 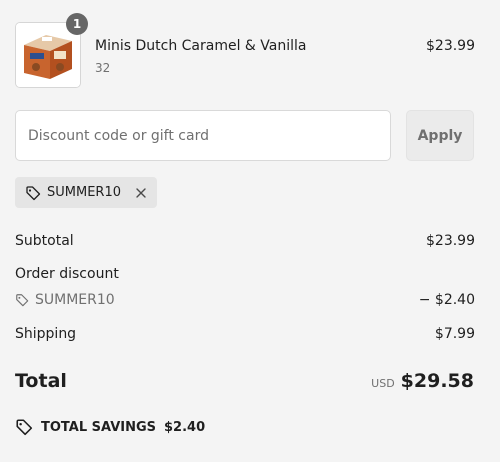 I want to click on product-price: $23.99, so click(x=450, y=46).